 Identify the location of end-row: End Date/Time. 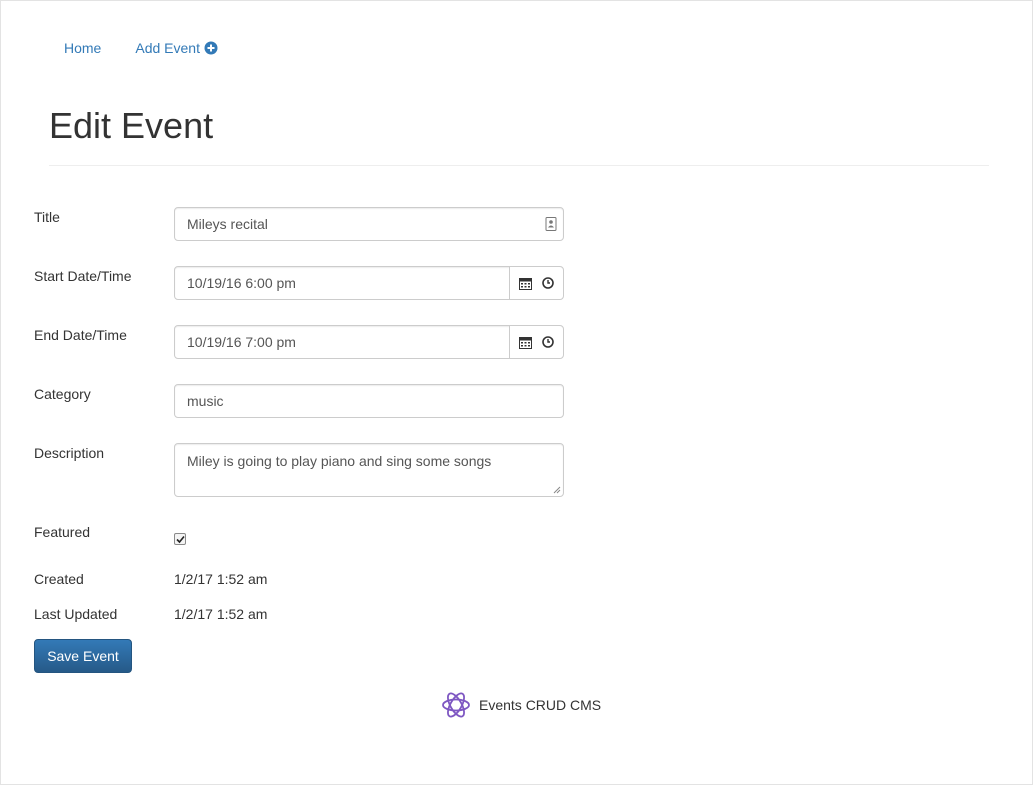
(104, 335).